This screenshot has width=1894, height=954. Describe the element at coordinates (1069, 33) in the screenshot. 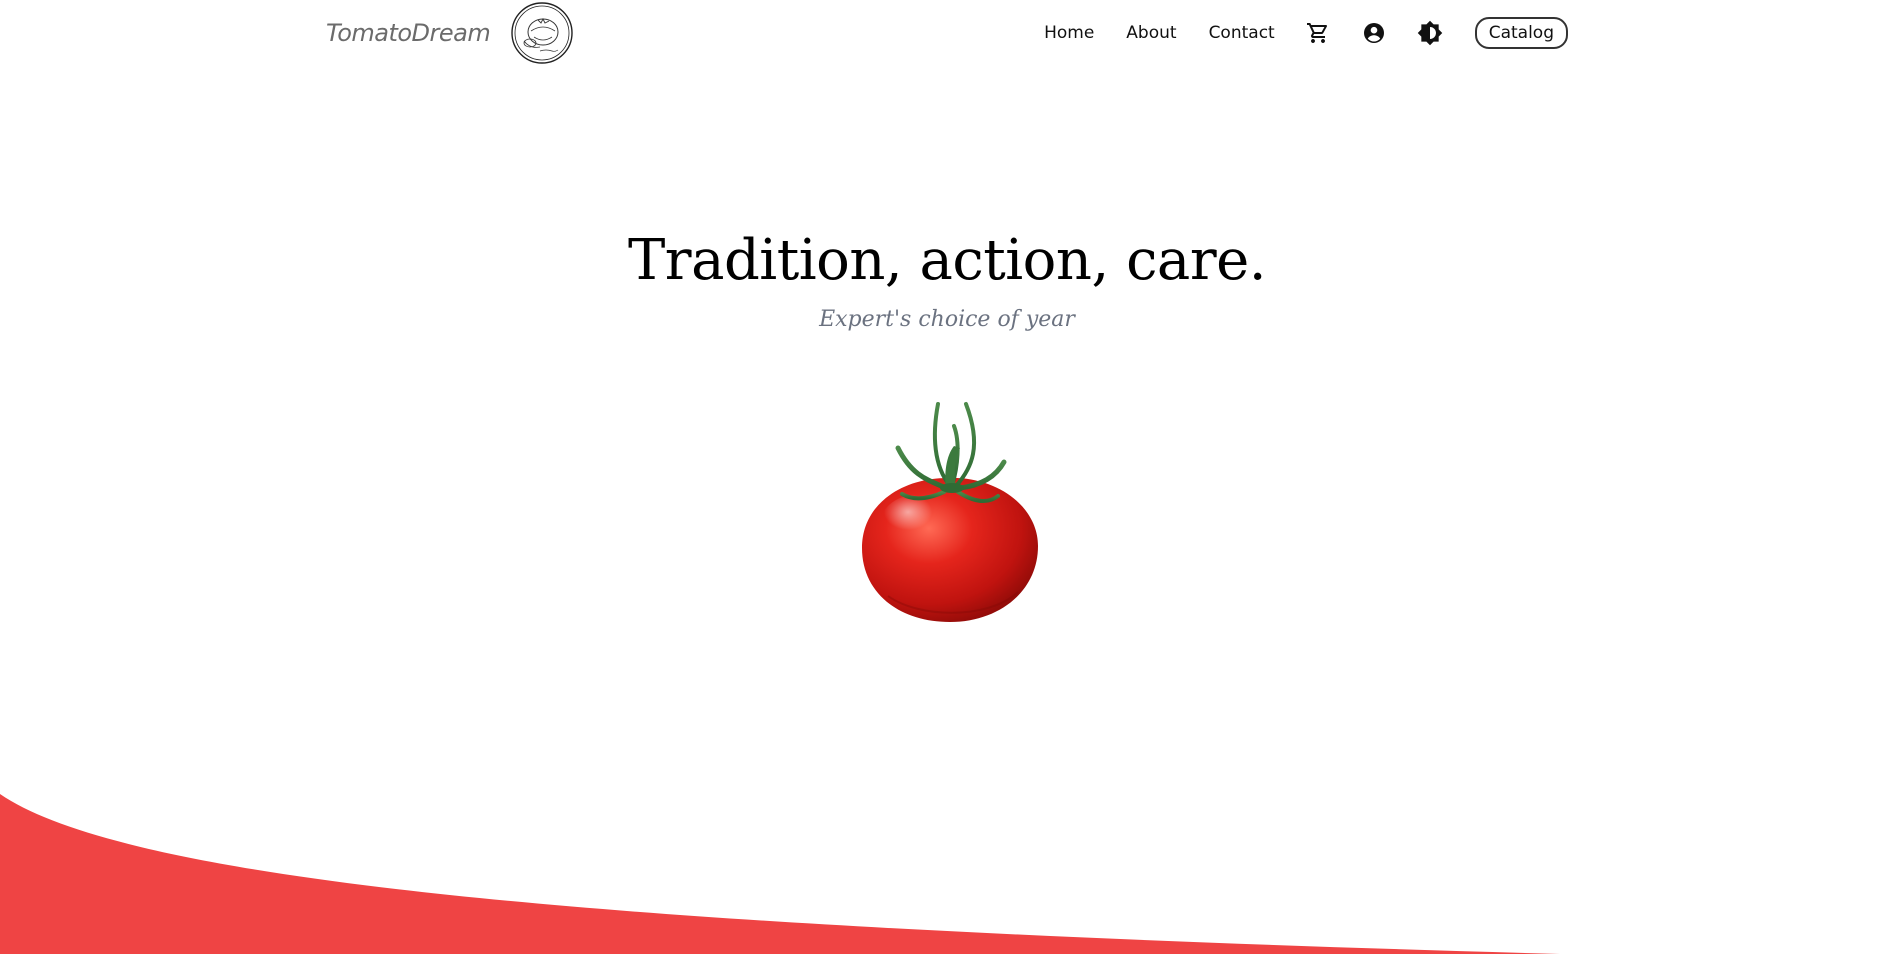

I see `nav-home-link: Home` at that location.